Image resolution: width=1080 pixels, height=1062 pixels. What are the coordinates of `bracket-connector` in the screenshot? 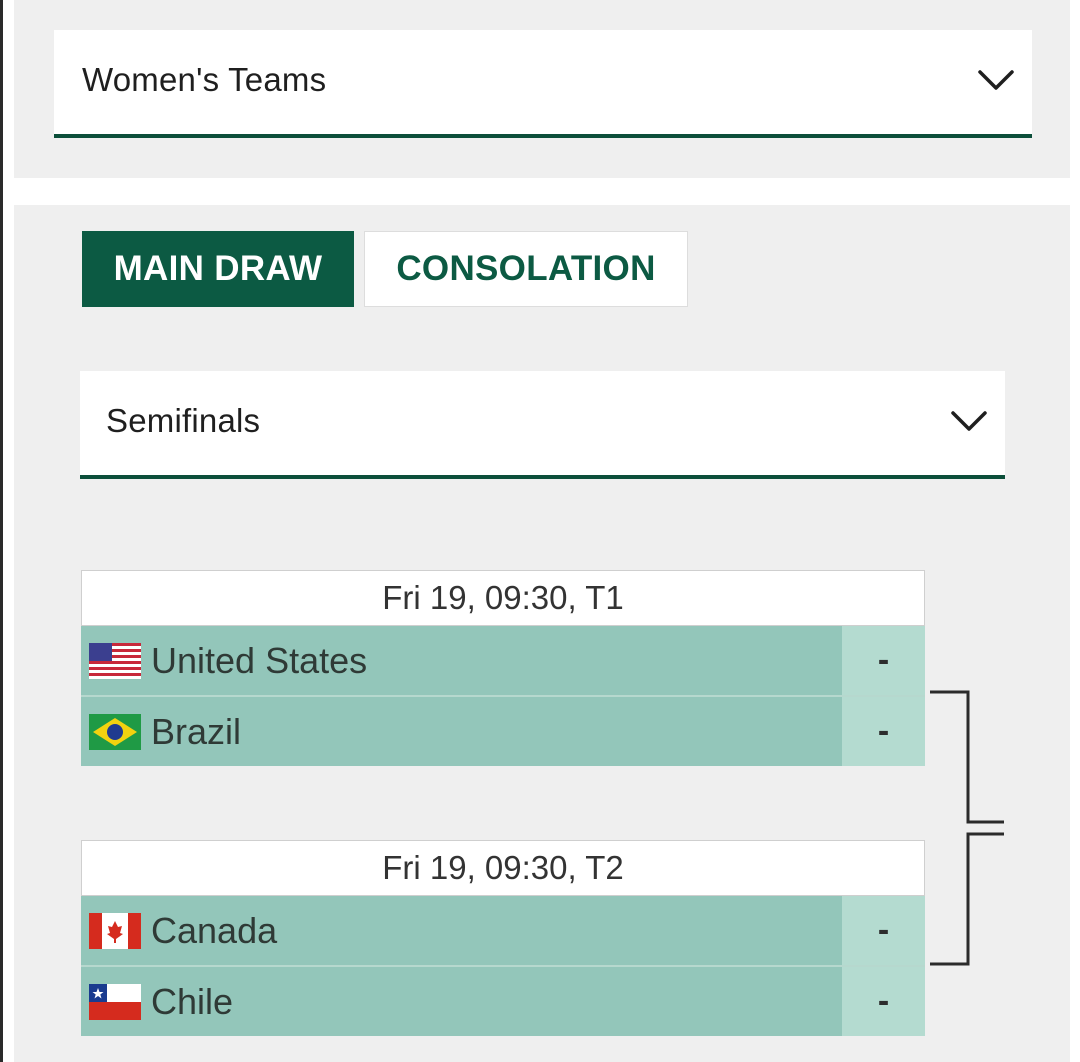 It's located at (967, 828).